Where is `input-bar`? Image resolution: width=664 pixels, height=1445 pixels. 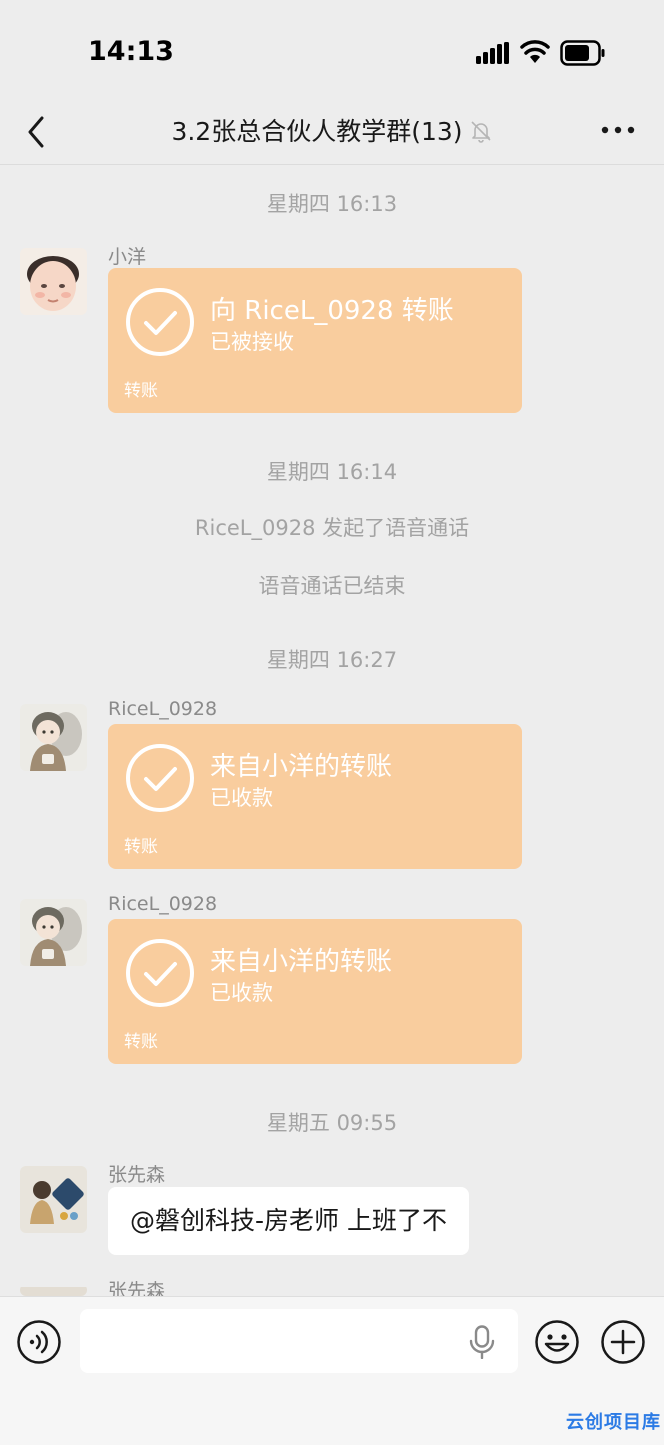
input-bar is located at coordinates (332, 1370).